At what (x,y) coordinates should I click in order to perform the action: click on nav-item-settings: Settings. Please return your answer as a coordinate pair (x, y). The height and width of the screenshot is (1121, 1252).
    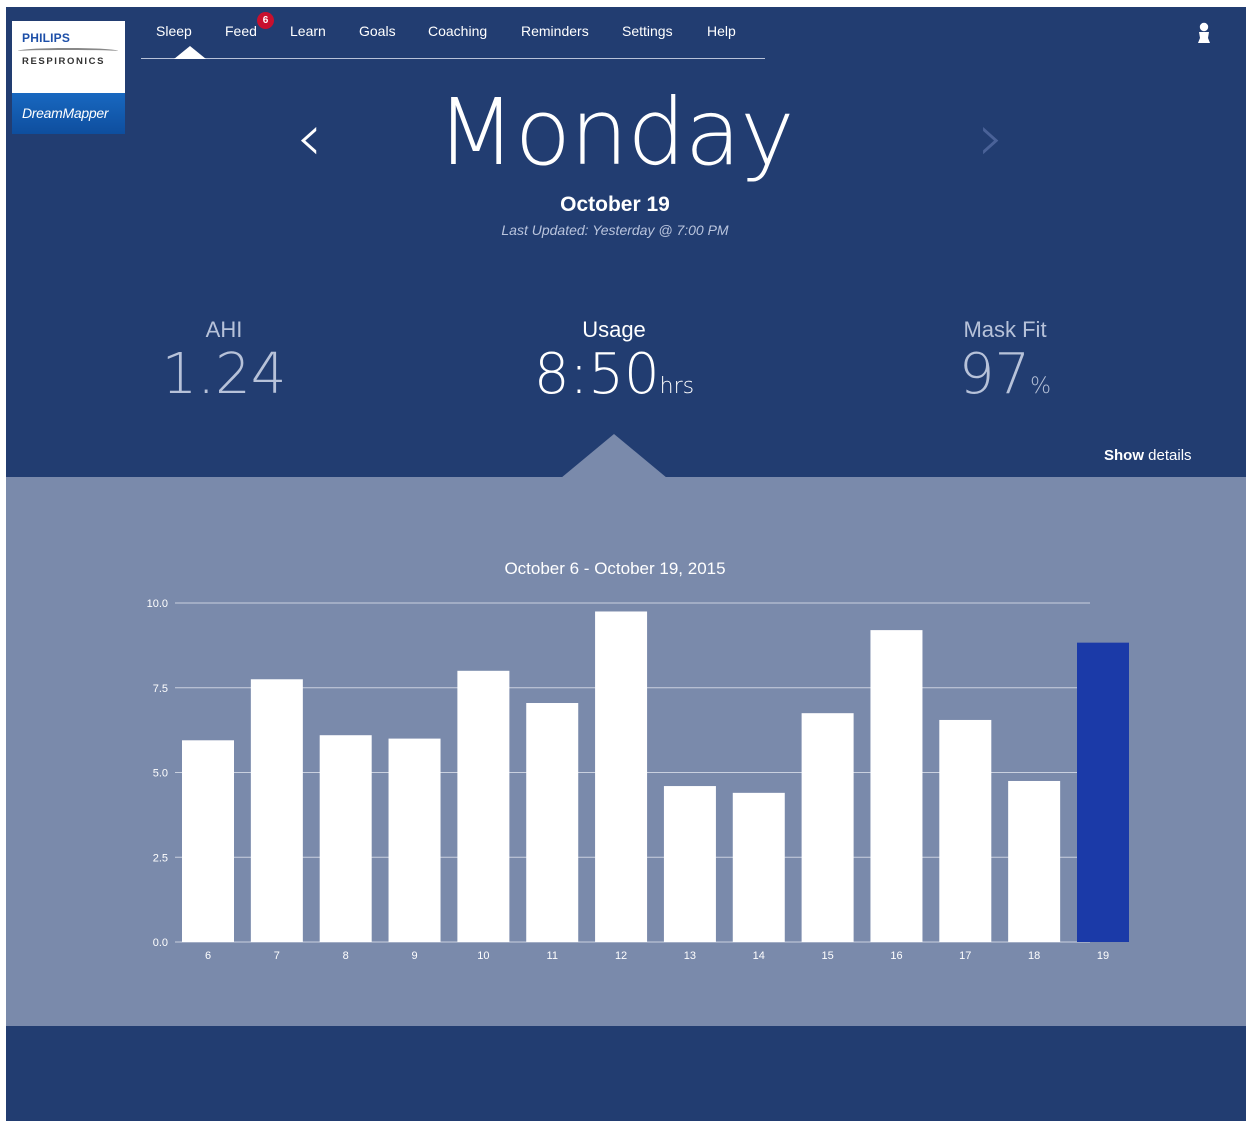
    Looking at the image, I should click on (647, 31).